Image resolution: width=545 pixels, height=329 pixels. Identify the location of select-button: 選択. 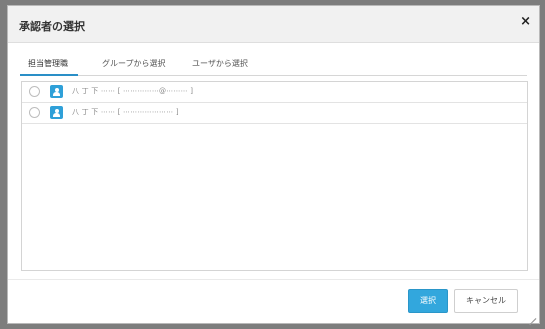
(428, 301).